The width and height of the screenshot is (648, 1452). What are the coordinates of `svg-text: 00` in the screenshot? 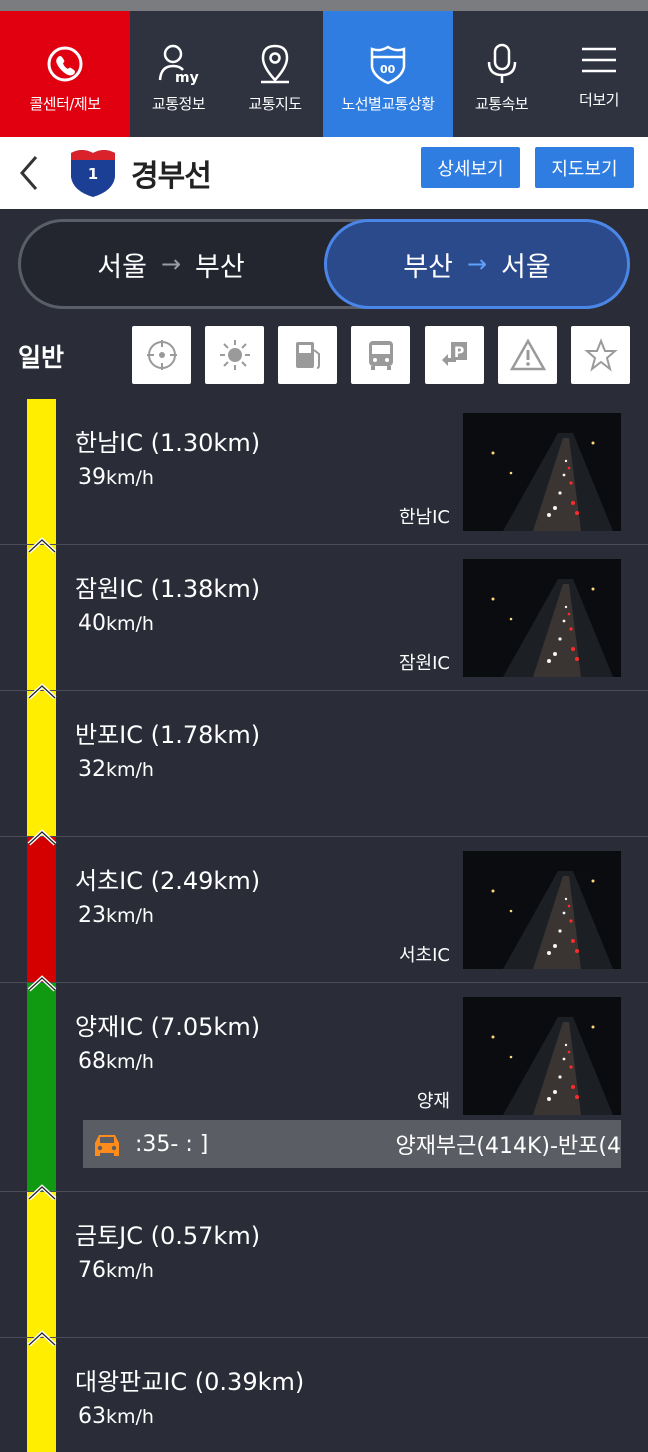 It's located at (388, 69).